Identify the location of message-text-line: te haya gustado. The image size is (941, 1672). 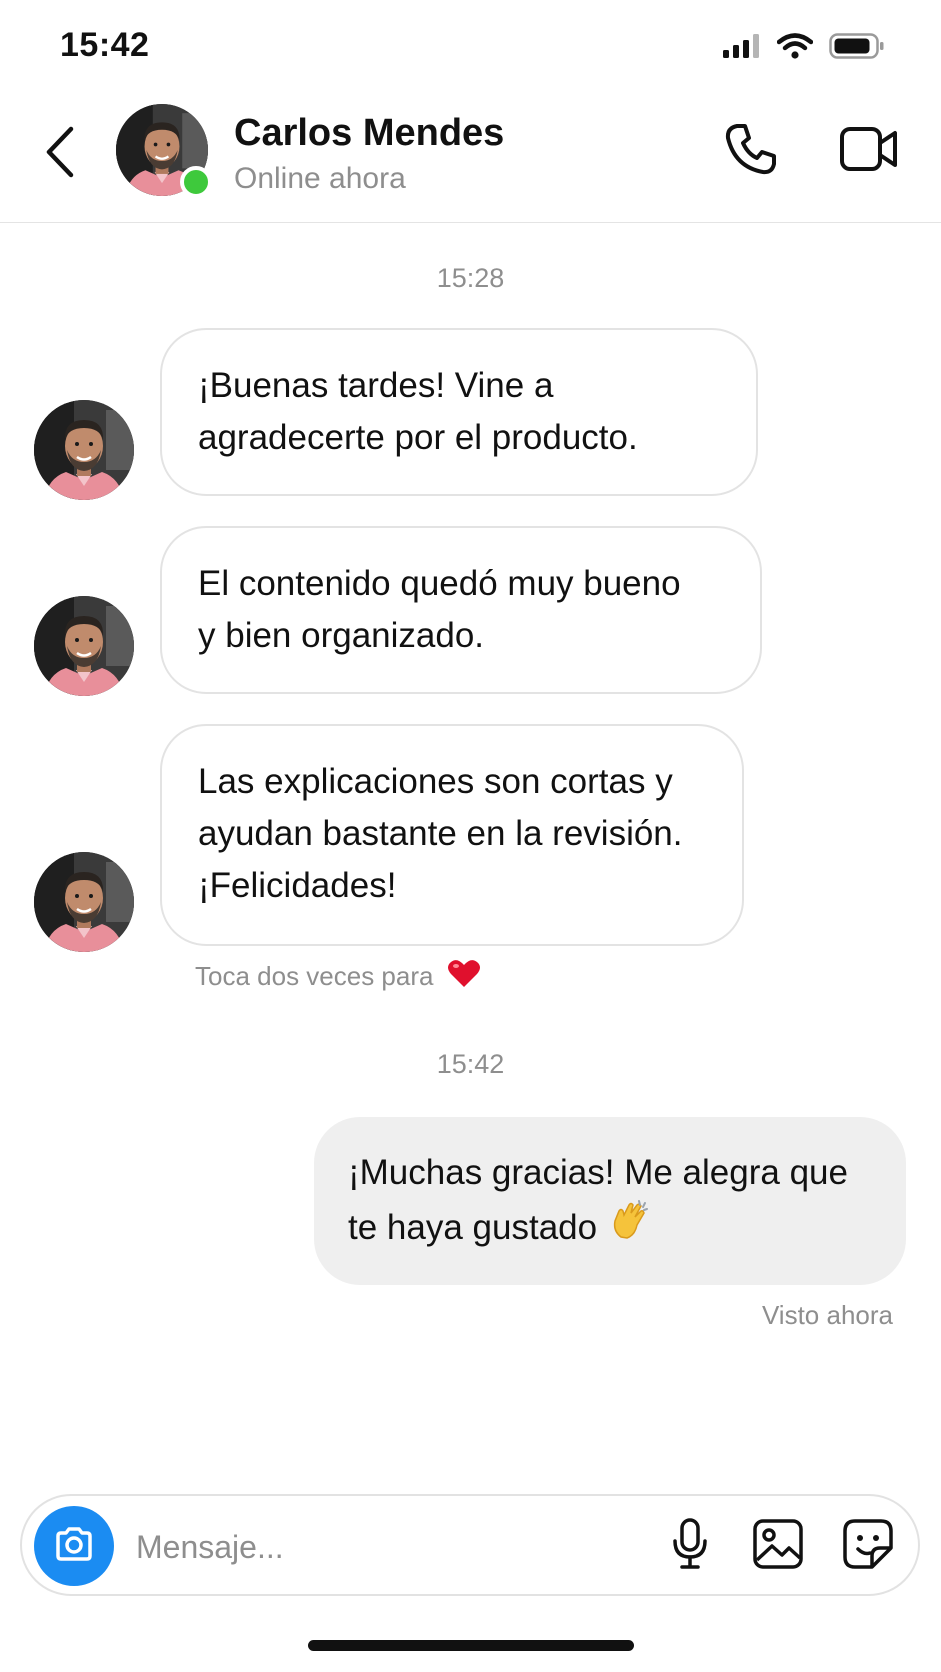
(610, 1227).